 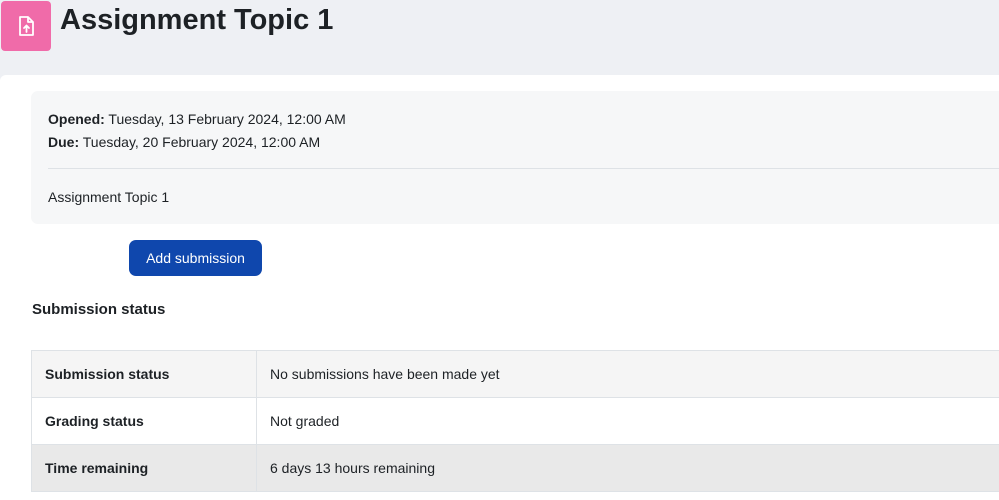 I want to click on due-date: Due: Tuesday, 20 February 2024, 12:00 AM, so click(x=197, y=142).